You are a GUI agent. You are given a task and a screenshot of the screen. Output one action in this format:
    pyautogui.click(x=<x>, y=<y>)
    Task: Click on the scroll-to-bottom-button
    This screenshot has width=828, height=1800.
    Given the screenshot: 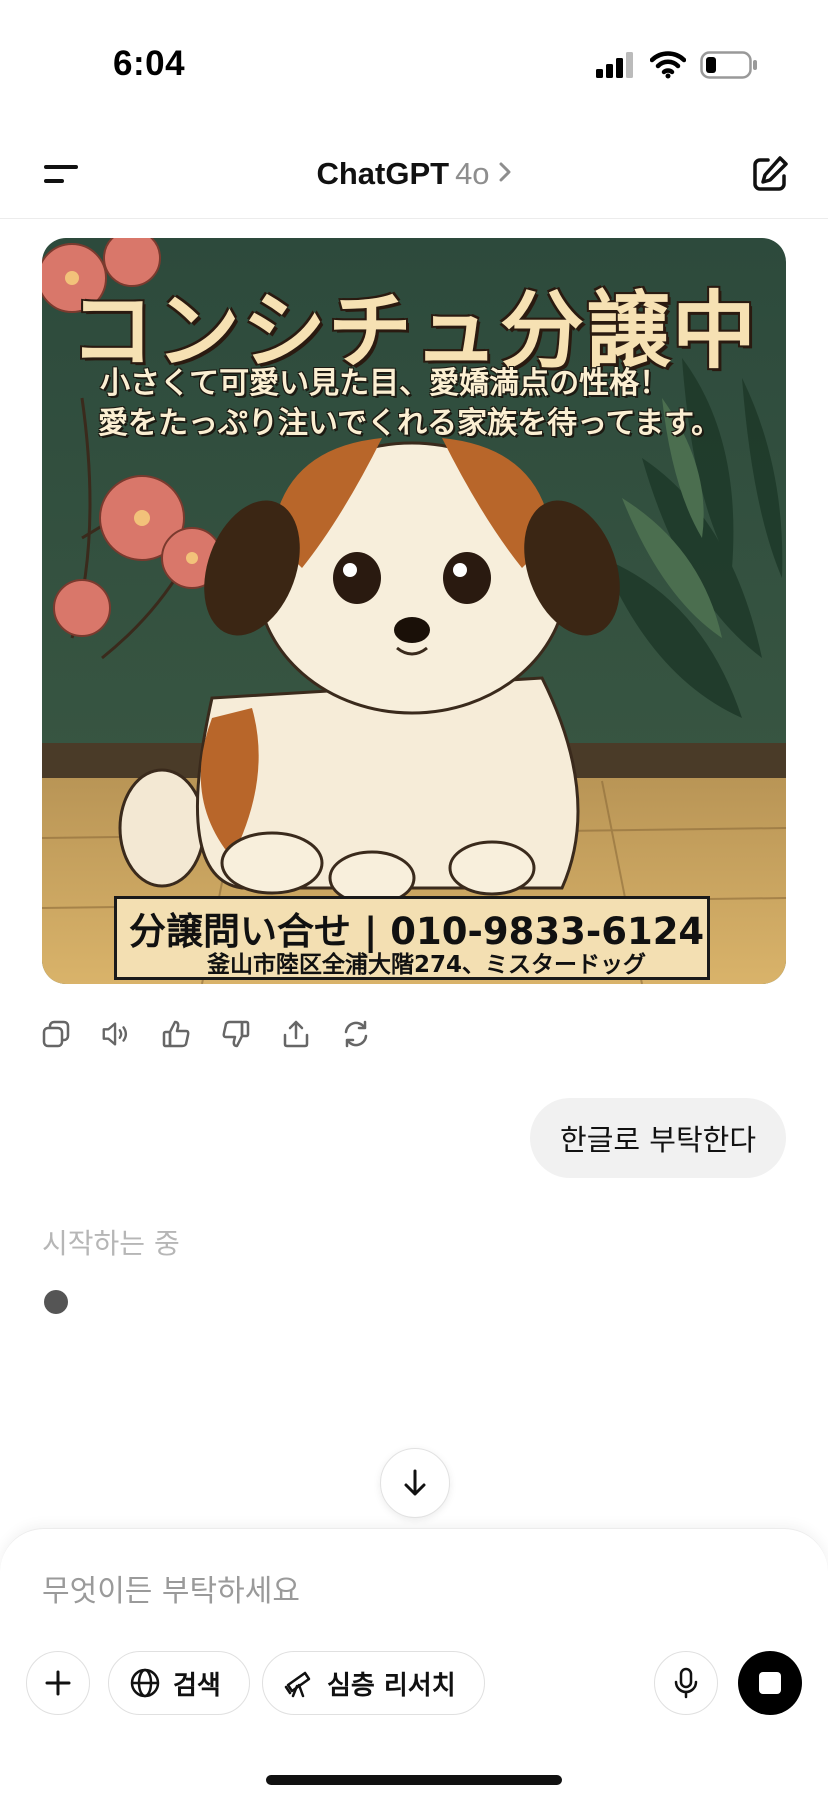 What is the action you would take?
    pyautogui.click(x=415, y=1483)
    